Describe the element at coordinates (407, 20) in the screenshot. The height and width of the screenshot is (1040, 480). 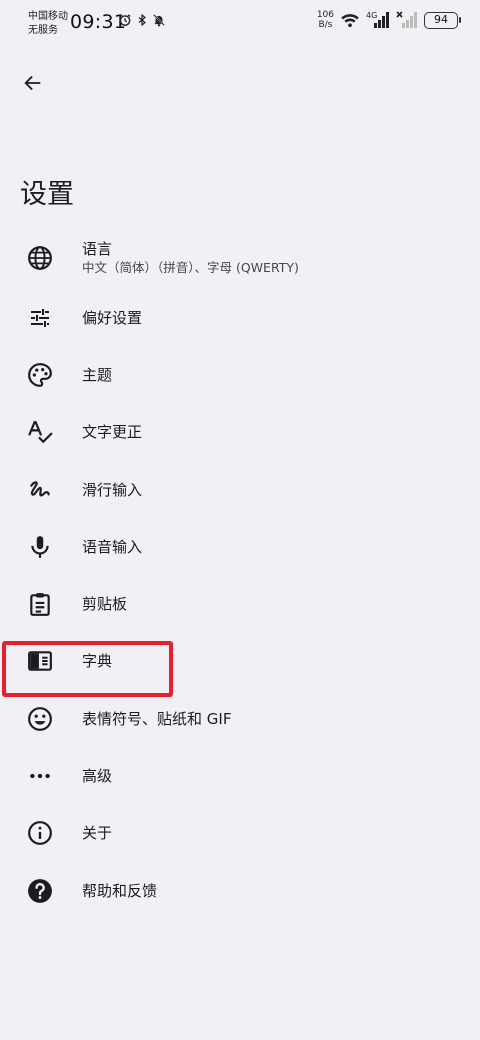
I see `signal-no-sim-icon` at that location.